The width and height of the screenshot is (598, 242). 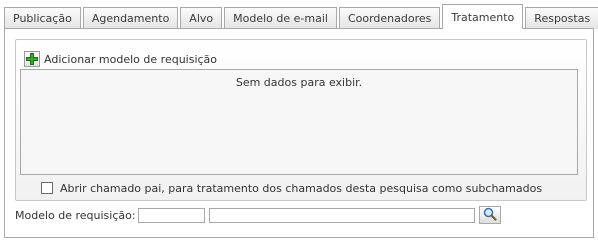 What do you see at coordinates (561, 18) in the screenshot?
I see `tab-respostas: Respostas` at bounding box center [561, 18].